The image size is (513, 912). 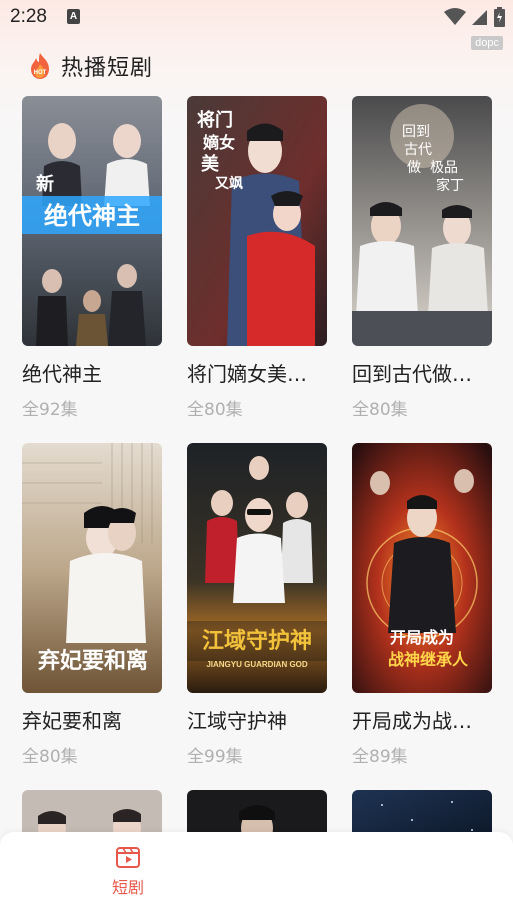 I want to click on drama-poster: 江域守护神 JIANGYU GUARDIAN GOD, so click(x=257, y=568).